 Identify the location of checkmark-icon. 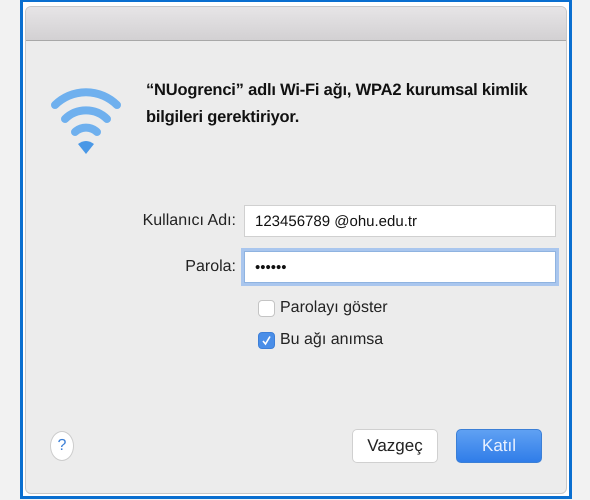
(266, 340).